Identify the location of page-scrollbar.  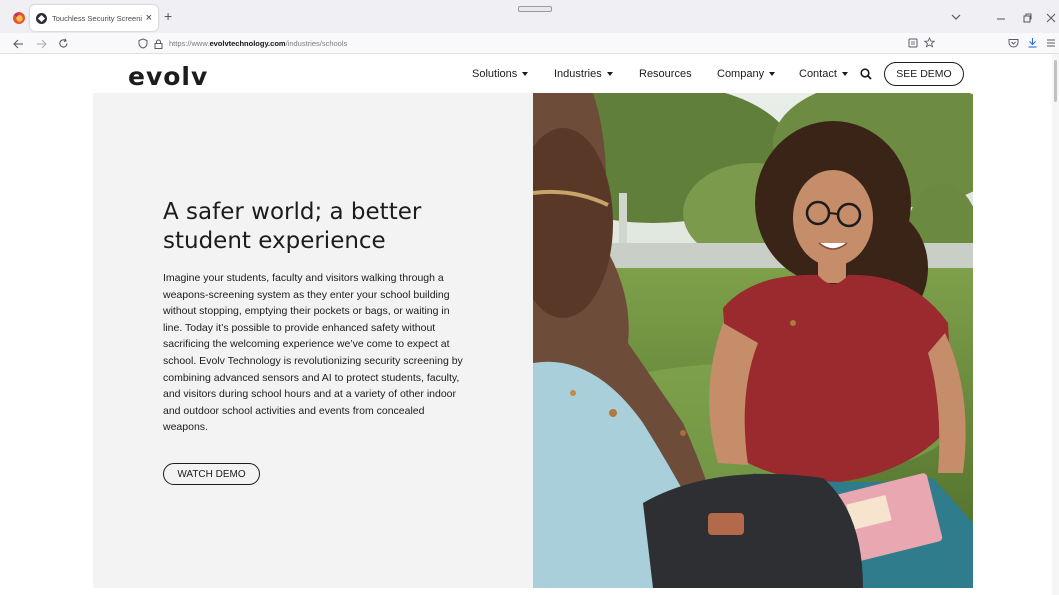
(1055, 324).